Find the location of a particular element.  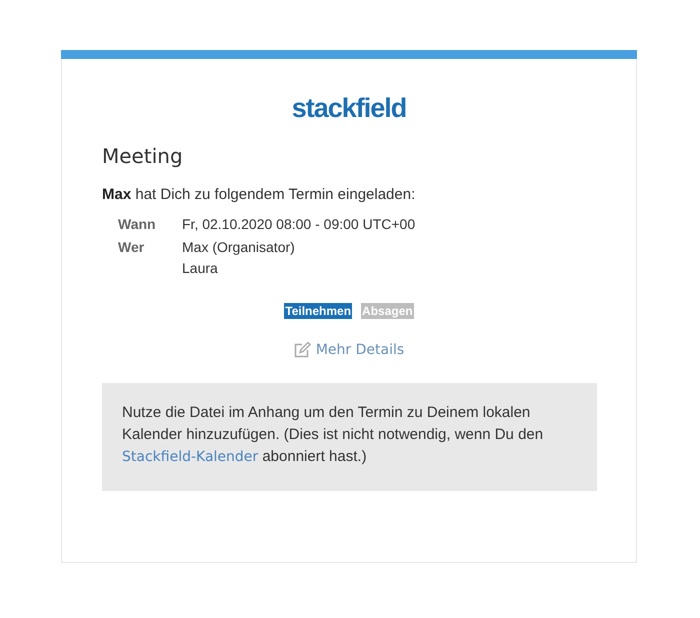

logo: stackfield is located at coordinates (349, 108).